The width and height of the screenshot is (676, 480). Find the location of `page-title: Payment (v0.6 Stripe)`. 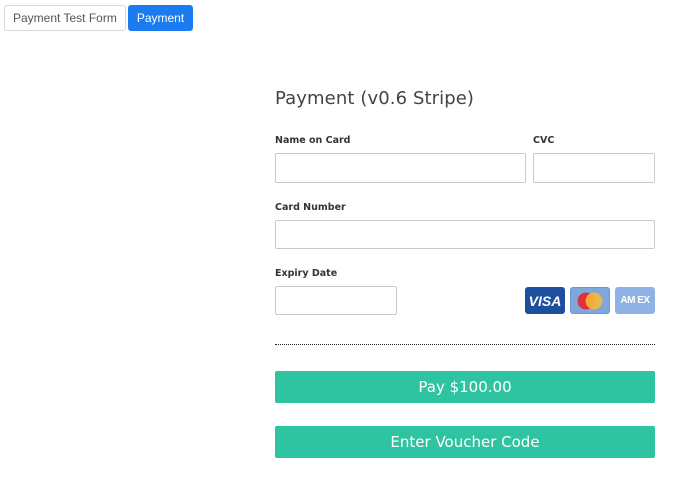

page-title: Payment (v0.6 Stripe) is located at coordinates (375, 98).